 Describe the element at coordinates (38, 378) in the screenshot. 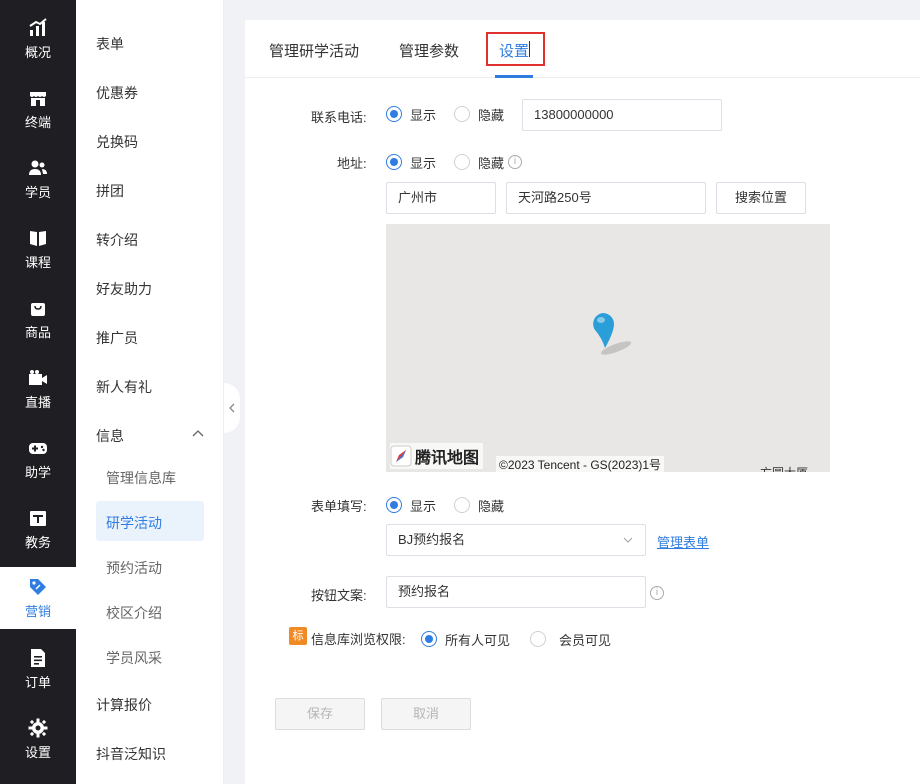

I see `video-icon` at that location.